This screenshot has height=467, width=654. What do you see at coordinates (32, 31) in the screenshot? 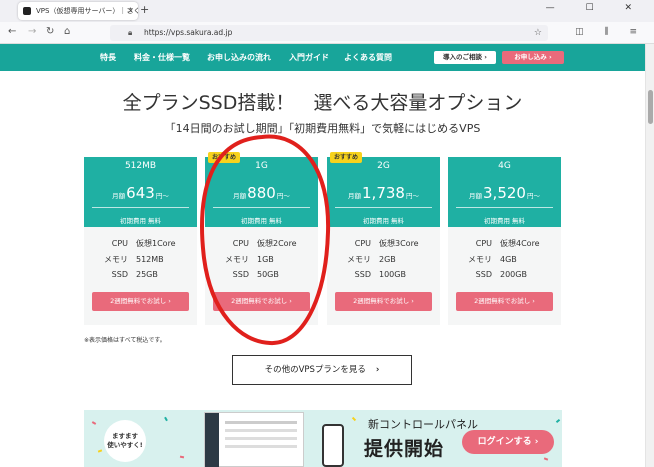
I see `forward-arrow-icon: →` at bounding box center [32, 31].